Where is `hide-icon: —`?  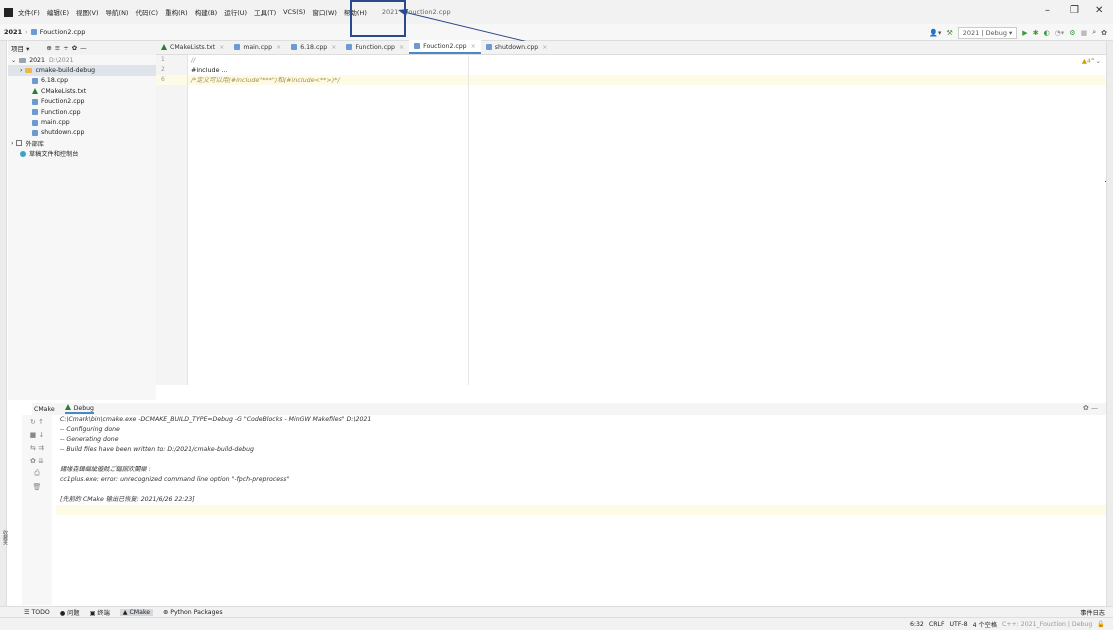 hide-icon: — is located at coordinates (83, 48).